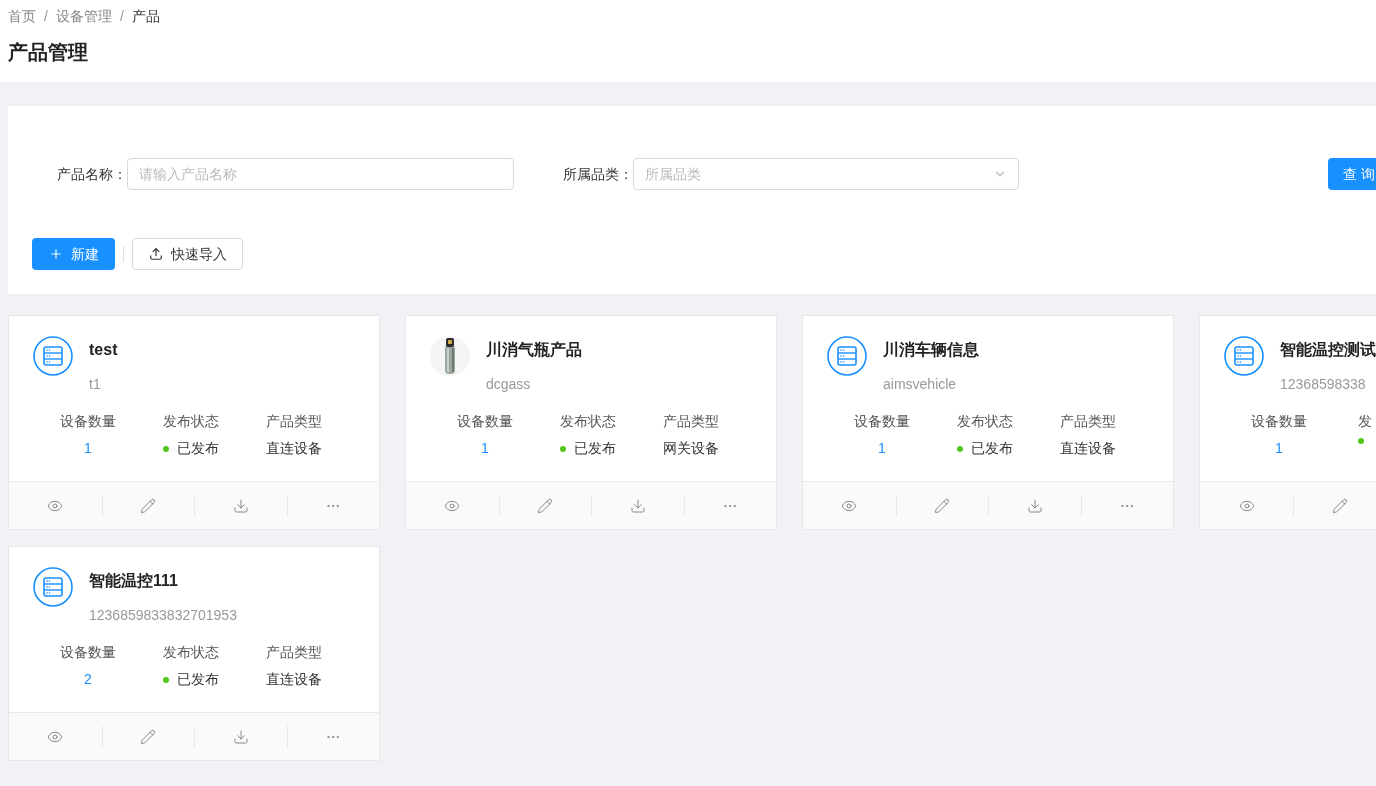 Image resolution: width=1376 pixels, height=786 pixels. Describe the element at coordinates (145, 16) in the screenshot. I see `breadcrumb-item: 产品` at that location.